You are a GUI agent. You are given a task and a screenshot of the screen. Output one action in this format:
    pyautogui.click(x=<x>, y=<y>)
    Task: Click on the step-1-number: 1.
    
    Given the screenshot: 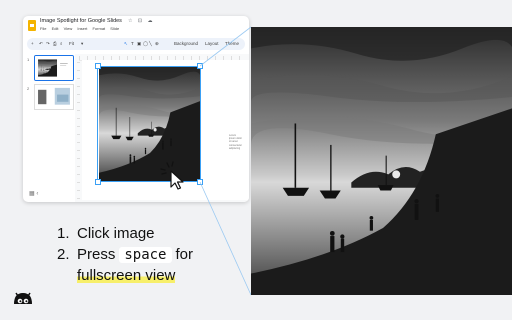 What is the action you would take?
    pyautogui.click(x=63, y=233)
    